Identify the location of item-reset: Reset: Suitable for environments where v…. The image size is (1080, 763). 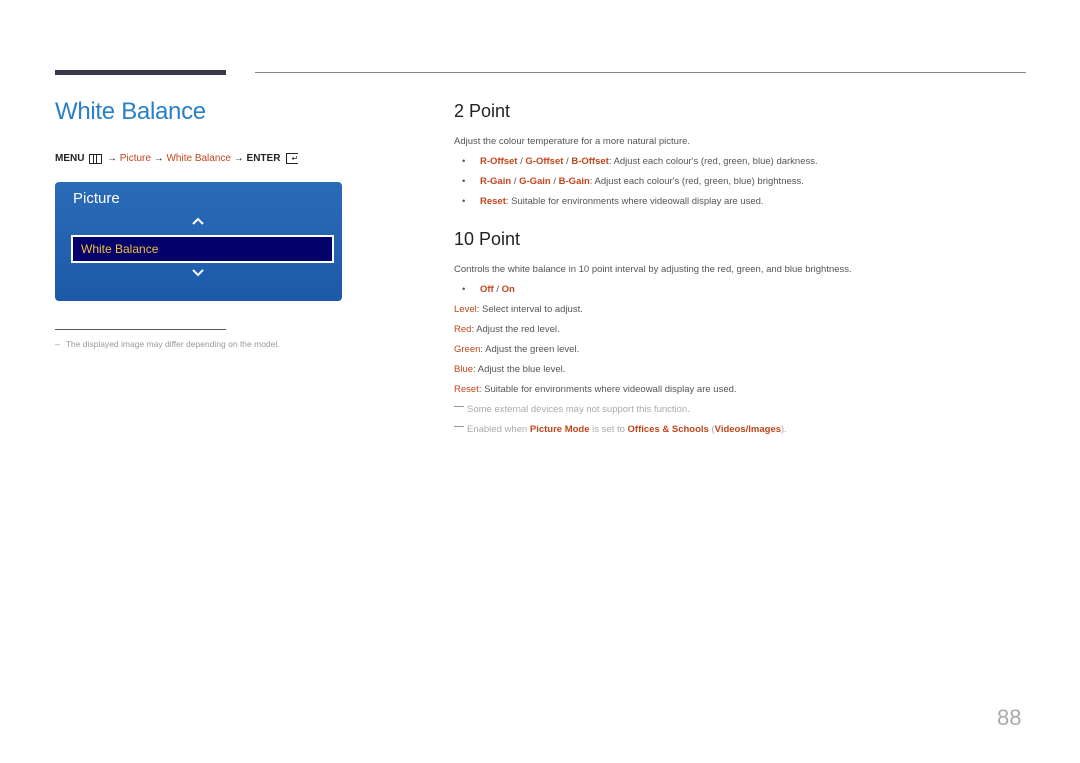
(595, 389).